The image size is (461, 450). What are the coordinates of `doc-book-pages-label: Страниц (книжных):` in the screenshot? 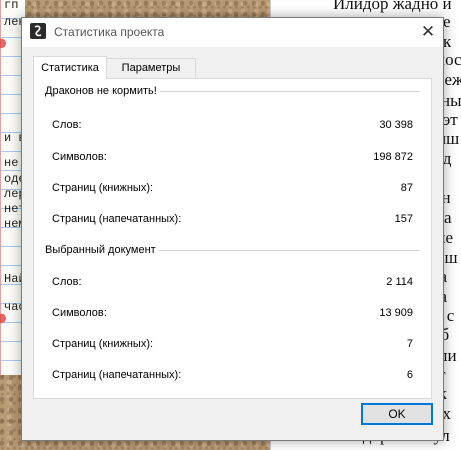 It's located at (103, 344).